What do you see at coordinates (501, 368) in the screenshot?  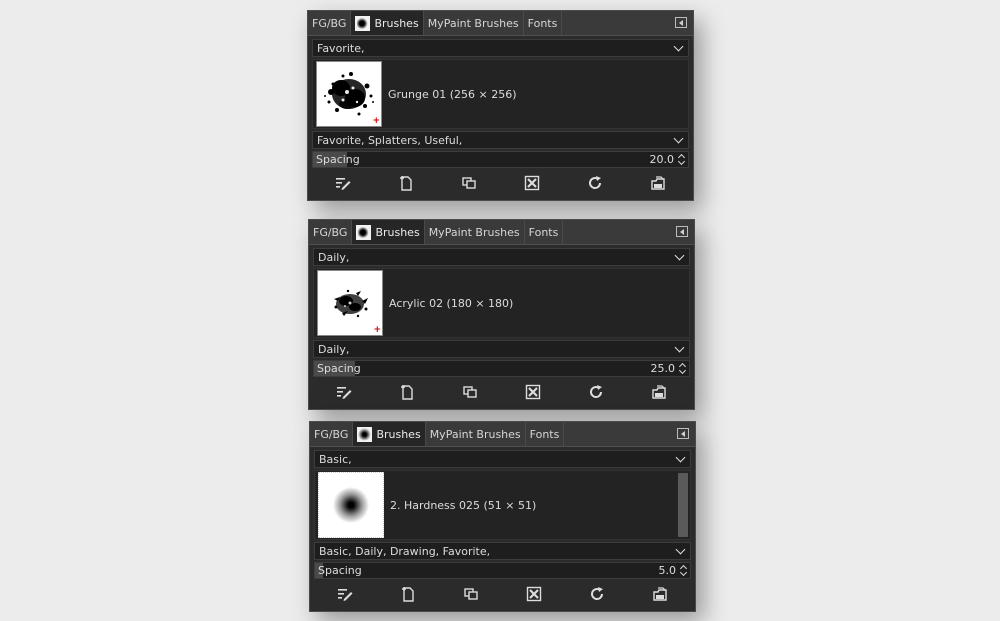 I see `spacing-slider: Spacing 25.0` at bounding box center [501, 368].